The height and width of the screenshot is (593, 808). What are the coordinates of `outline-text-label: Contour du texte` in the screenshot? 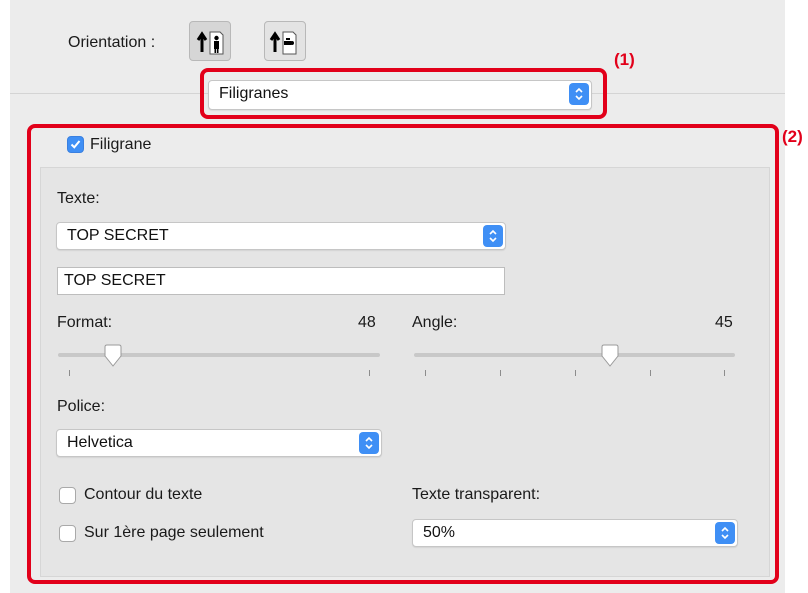 It's located at (143, 494).